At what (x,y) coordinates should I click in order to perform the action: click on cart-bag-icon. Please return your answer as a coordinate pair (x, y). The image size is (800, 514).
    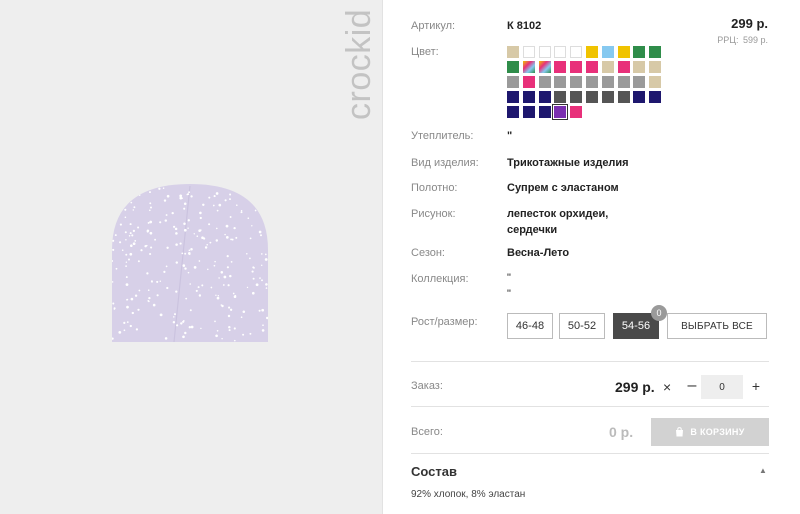
    Looking at the image, I should click on (680, 432).